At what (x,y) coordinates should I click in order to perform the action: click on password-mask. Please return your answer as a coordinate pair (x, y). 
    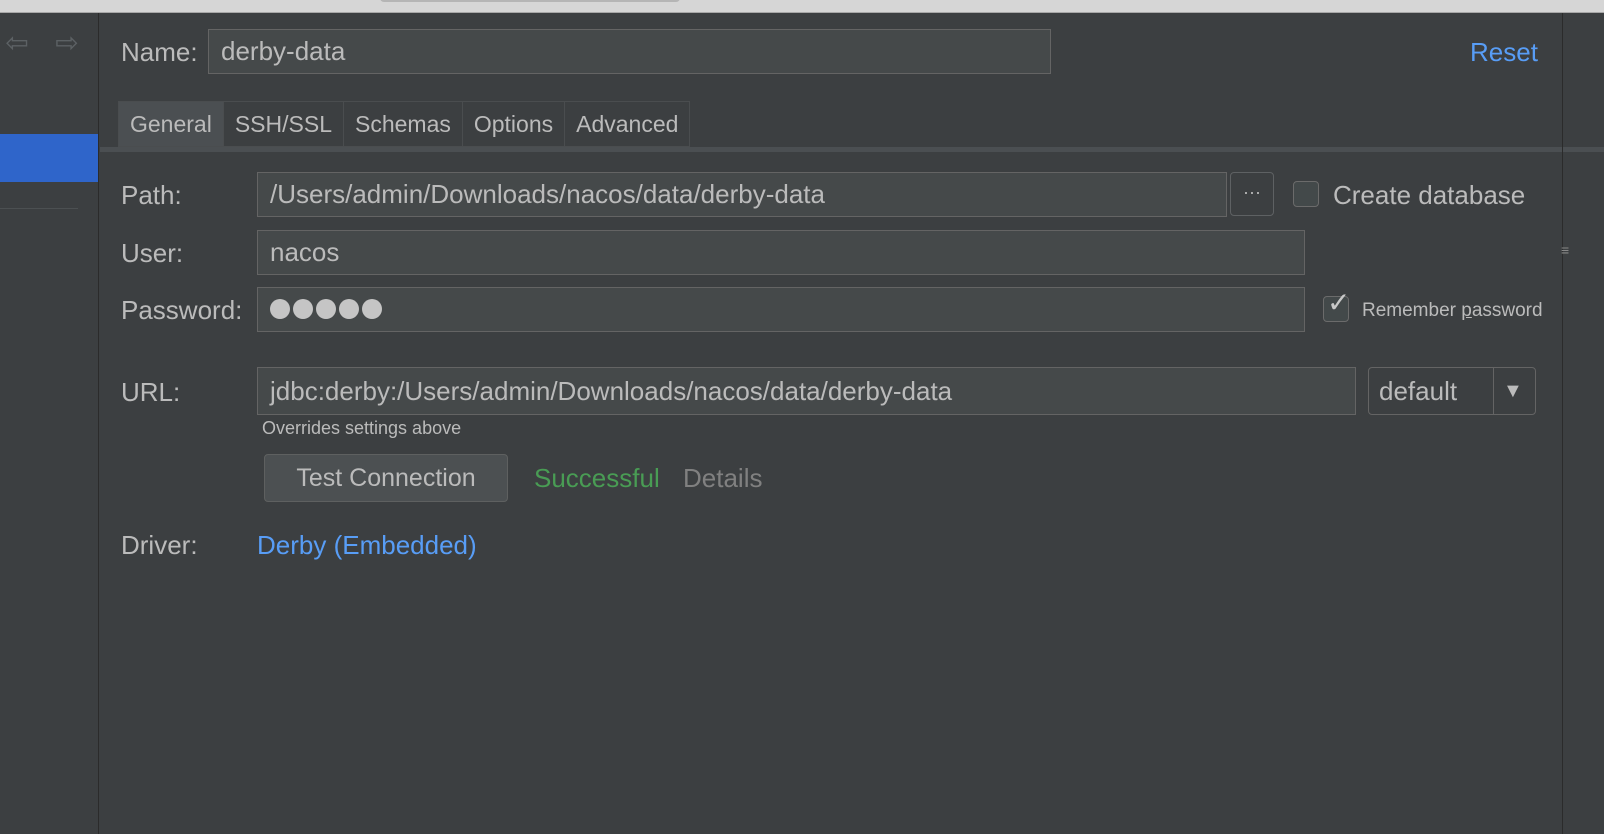
    Looking at the image, I should click on (781, 309).